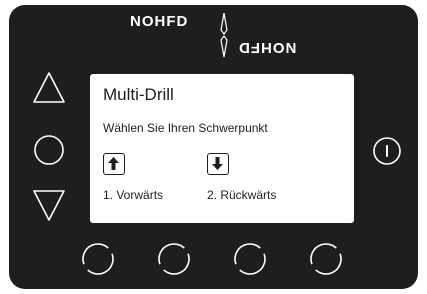 This screenshot has width=427, height=294. What do you see at coordinates (185, 128) in the screenshot?
I see `screen-prompt: Wählen Sie Ihren Schwerpunkt` at bounding box center [185, 128].